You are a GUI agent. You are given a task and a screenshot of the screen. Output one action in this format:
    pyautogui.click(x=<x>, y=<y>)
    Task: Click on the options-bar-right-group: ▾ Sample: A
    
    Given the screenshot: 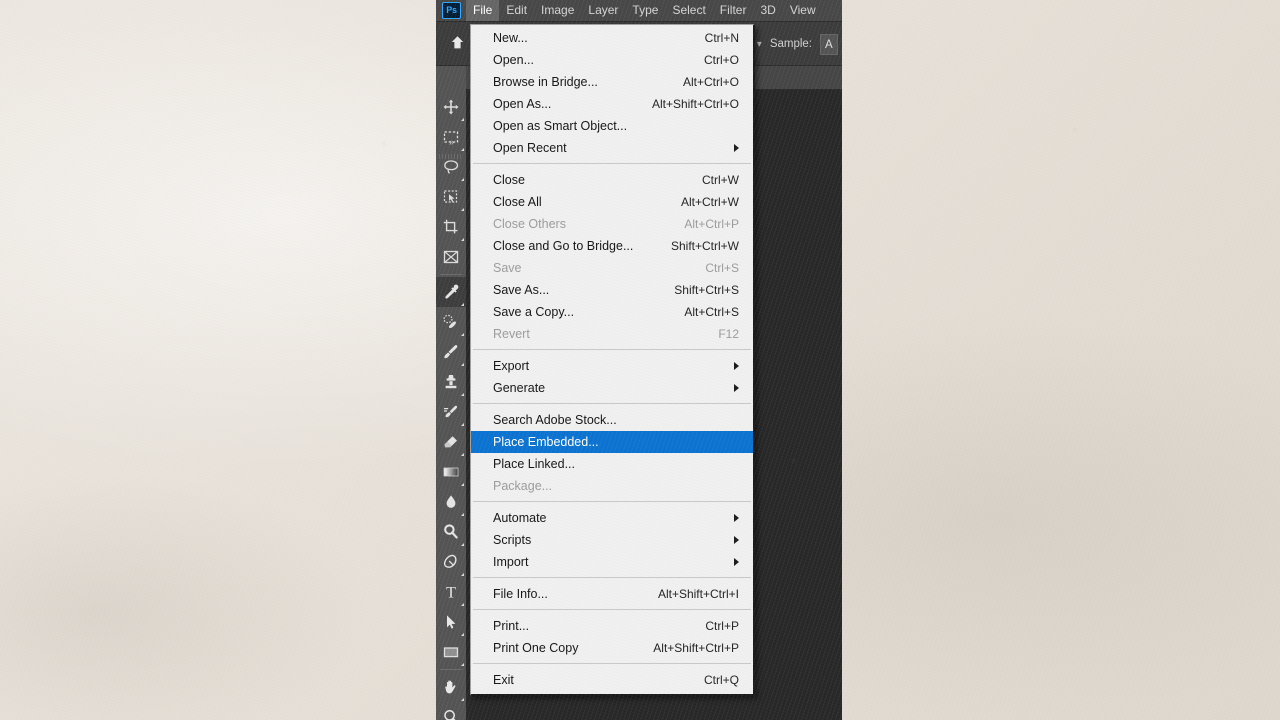 What is the action you would take?
    pyautogui.click(x=799, y=44)
    